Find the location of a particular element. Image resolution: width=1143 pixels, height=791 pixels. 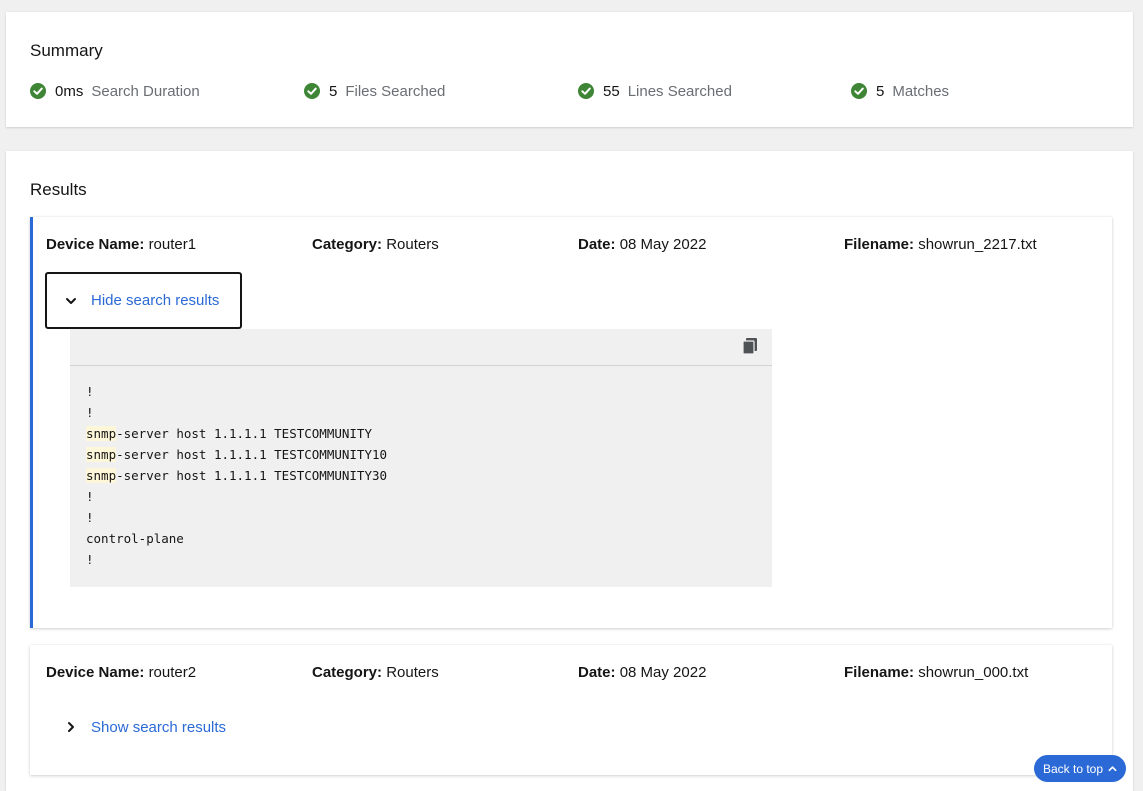

code-text: -server host 1.1.1.1 TESTCOMMUNITY10 is located at coordinates (252, 454).